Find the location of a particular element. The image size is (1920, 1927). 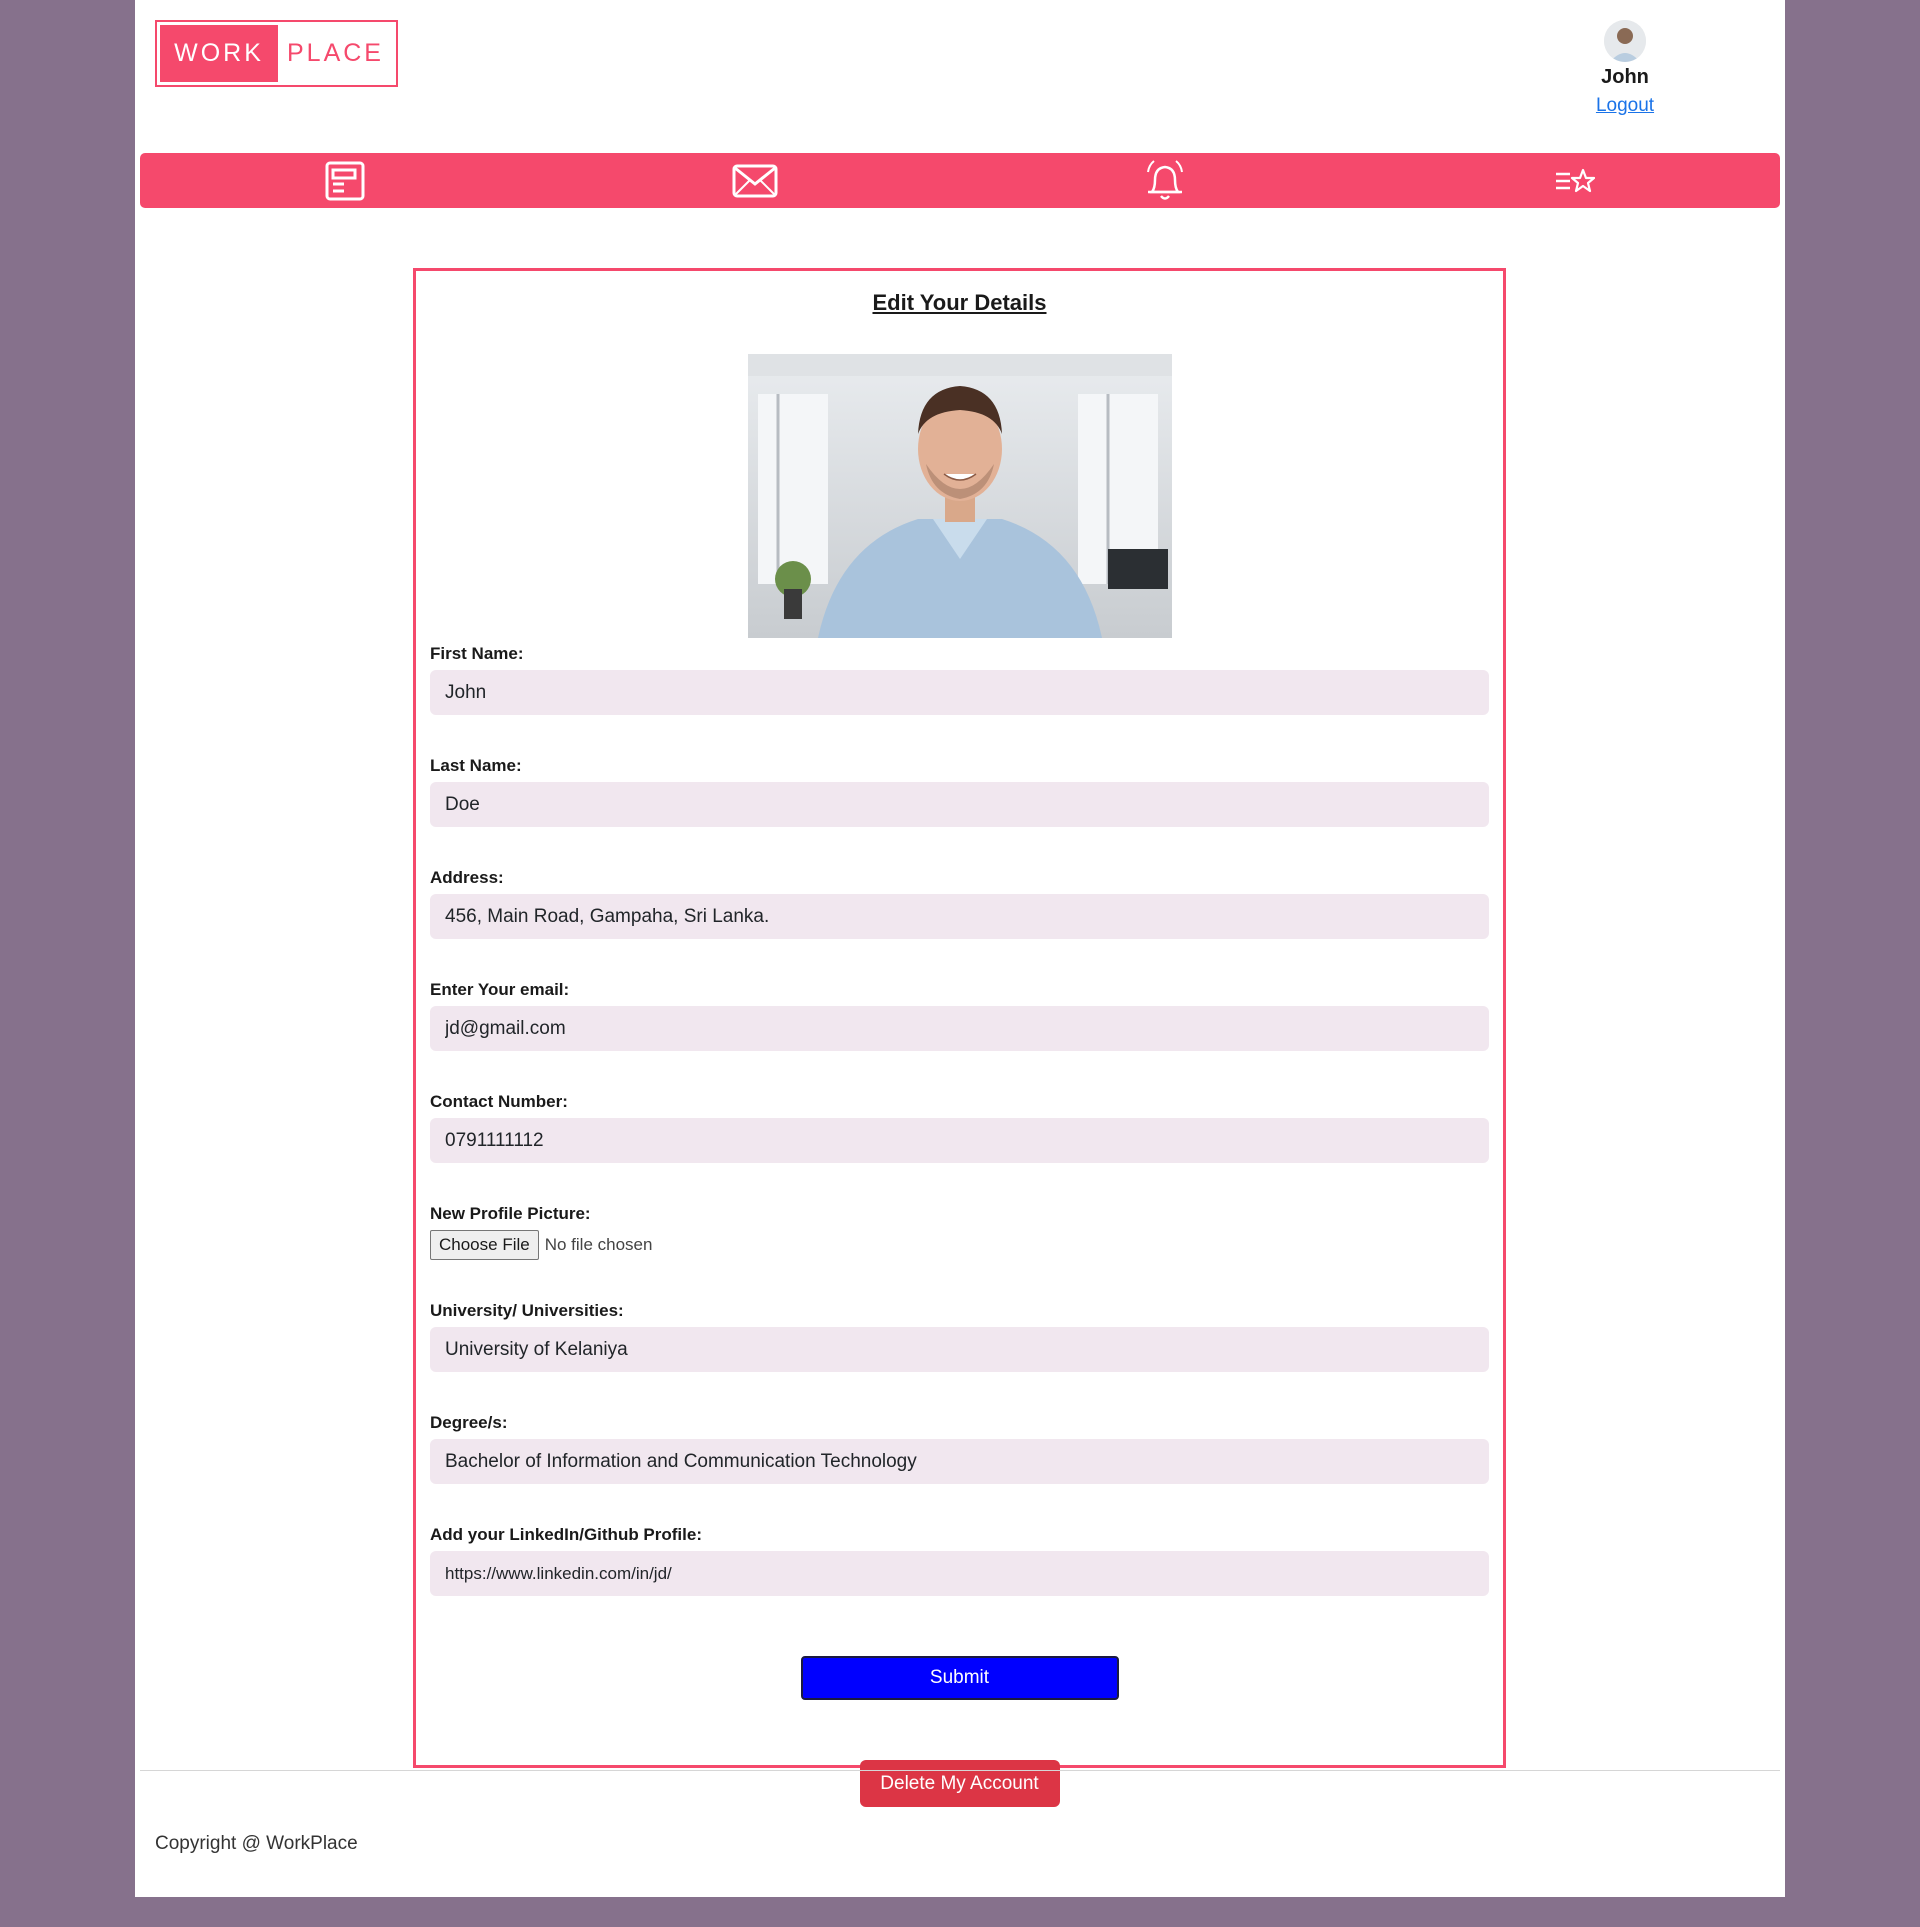

choose-file-button: Choose File is located at coordinates (484, 1245).